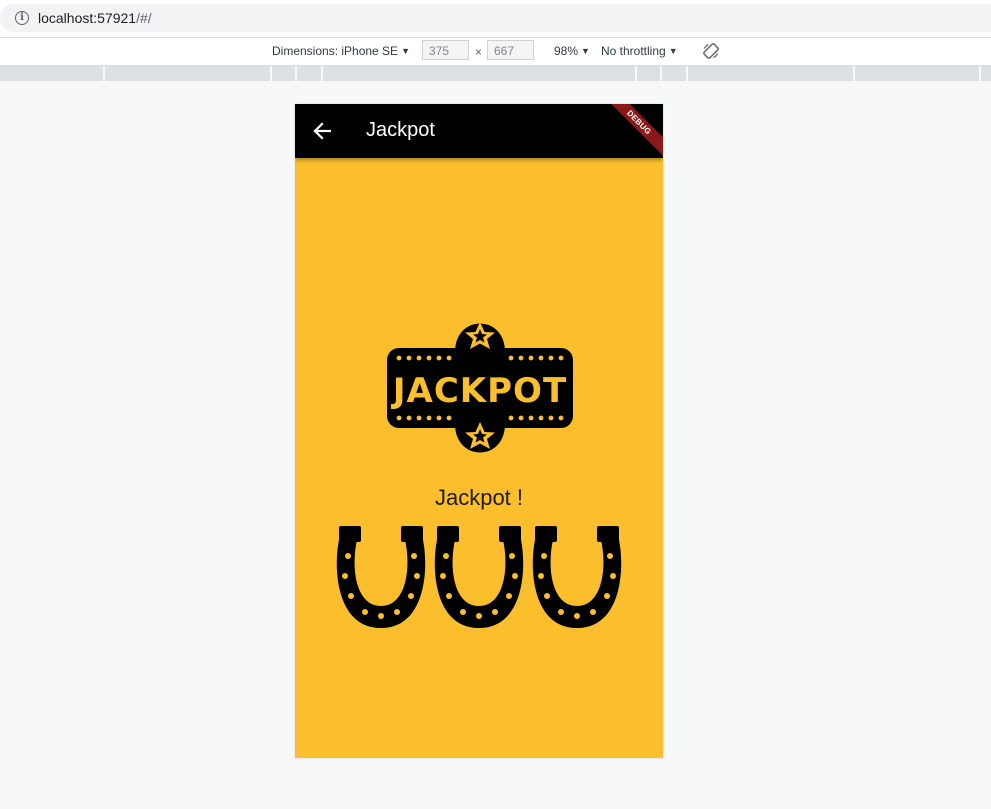  Describe the element at coordinates (479, 131) in the screenshot. I see `app-bar: Jackpot` at that location.